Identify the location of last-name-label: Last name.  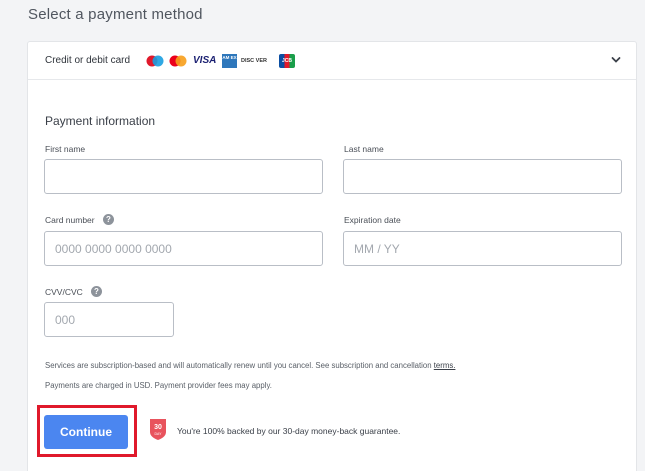
(364, 149).